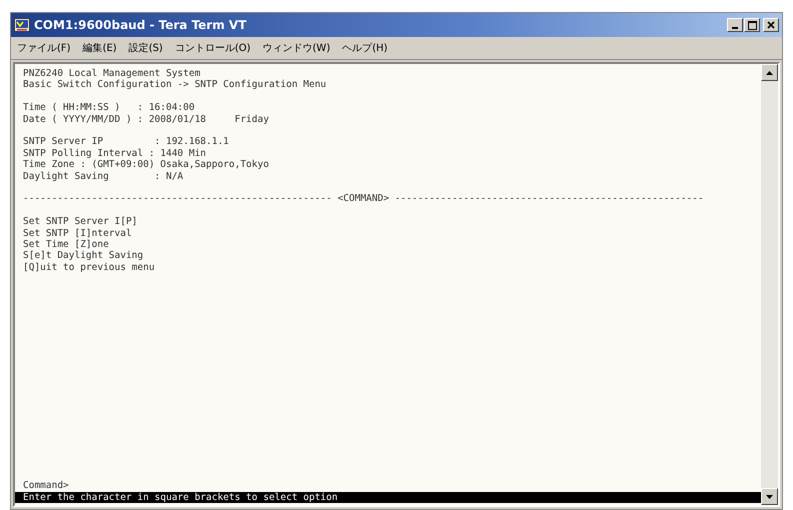 The image size is (793, 510). Describe the element at coordinates (126, 142) in the screenshot. I see `terminal-line: SNTP Server IP : 192.168.1.1` at that location.